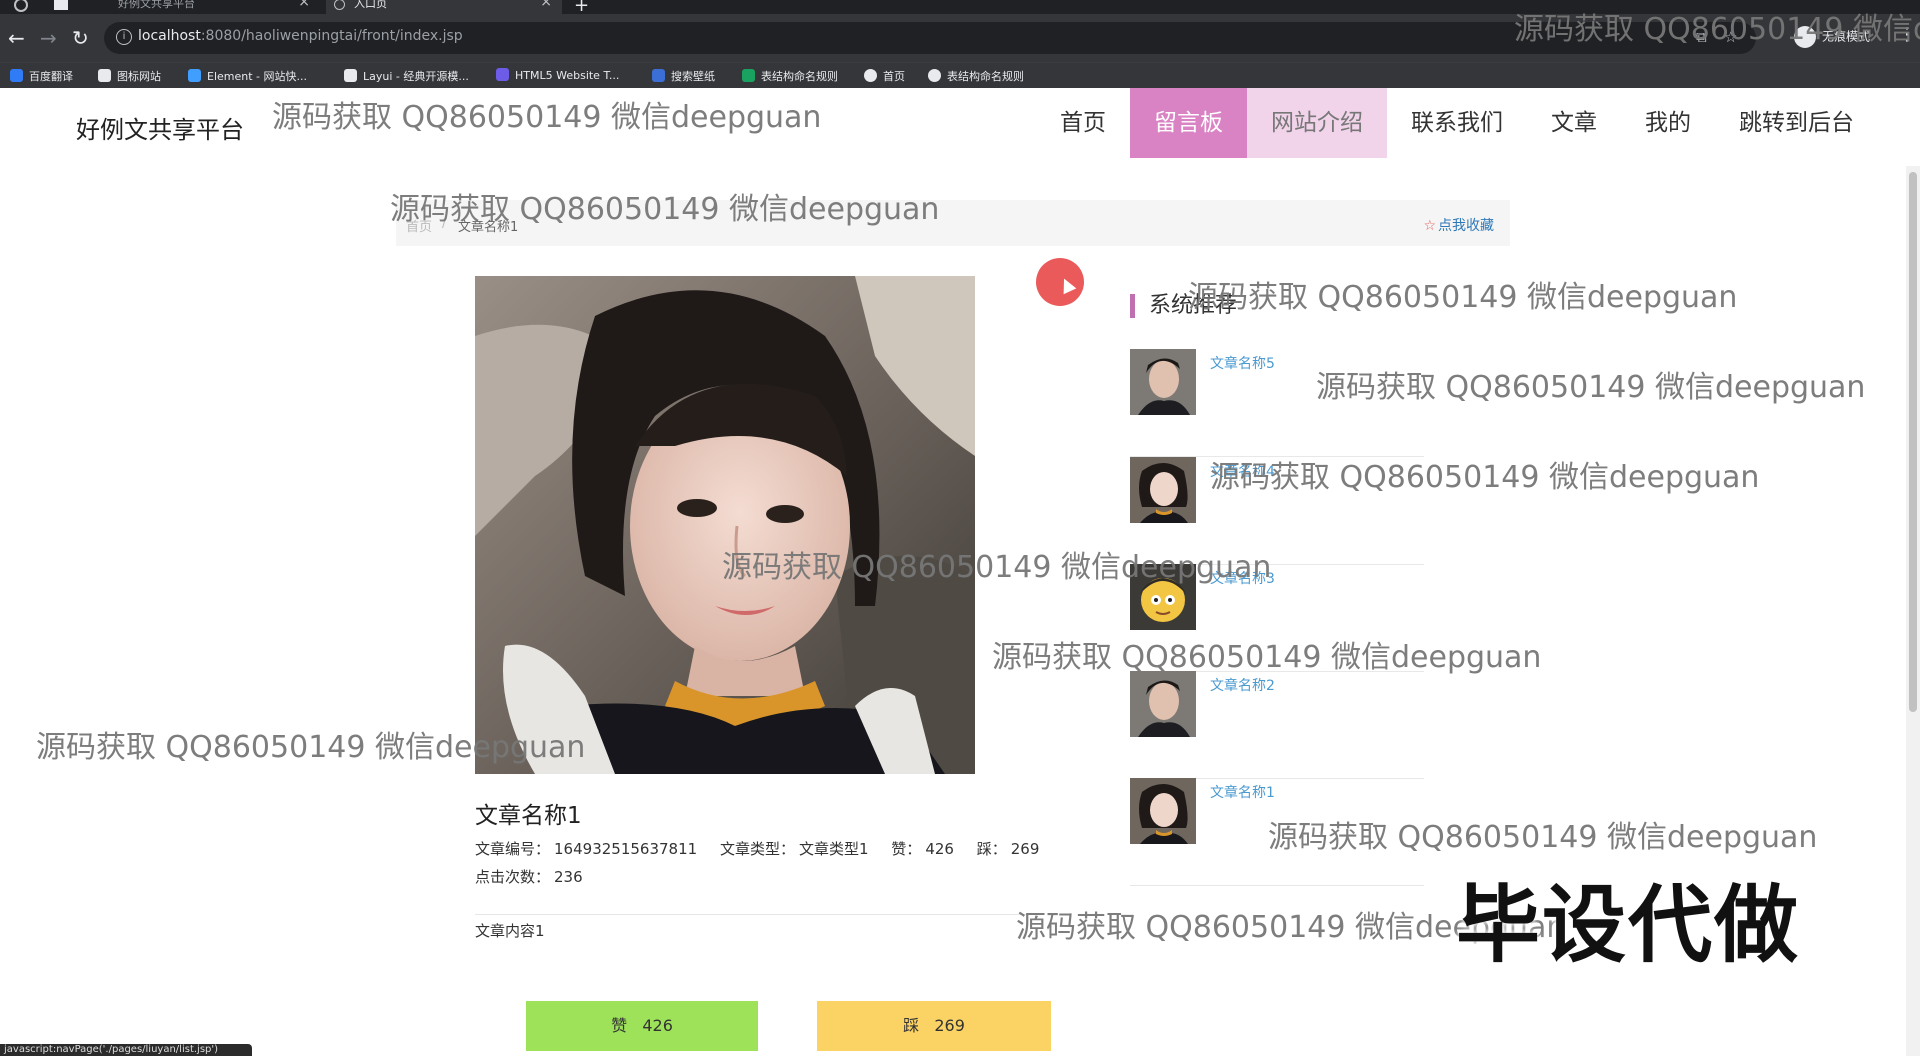 This screenshot has height=1056, width=1920. I want to click on browser-tab-2: 入口页 ×, so click(444, 7).